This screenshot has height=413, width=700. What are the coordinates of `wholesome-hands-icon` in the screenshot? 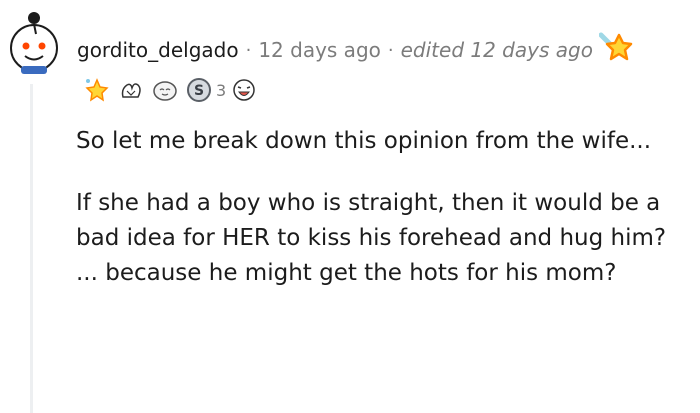 It's located at (131, 90).